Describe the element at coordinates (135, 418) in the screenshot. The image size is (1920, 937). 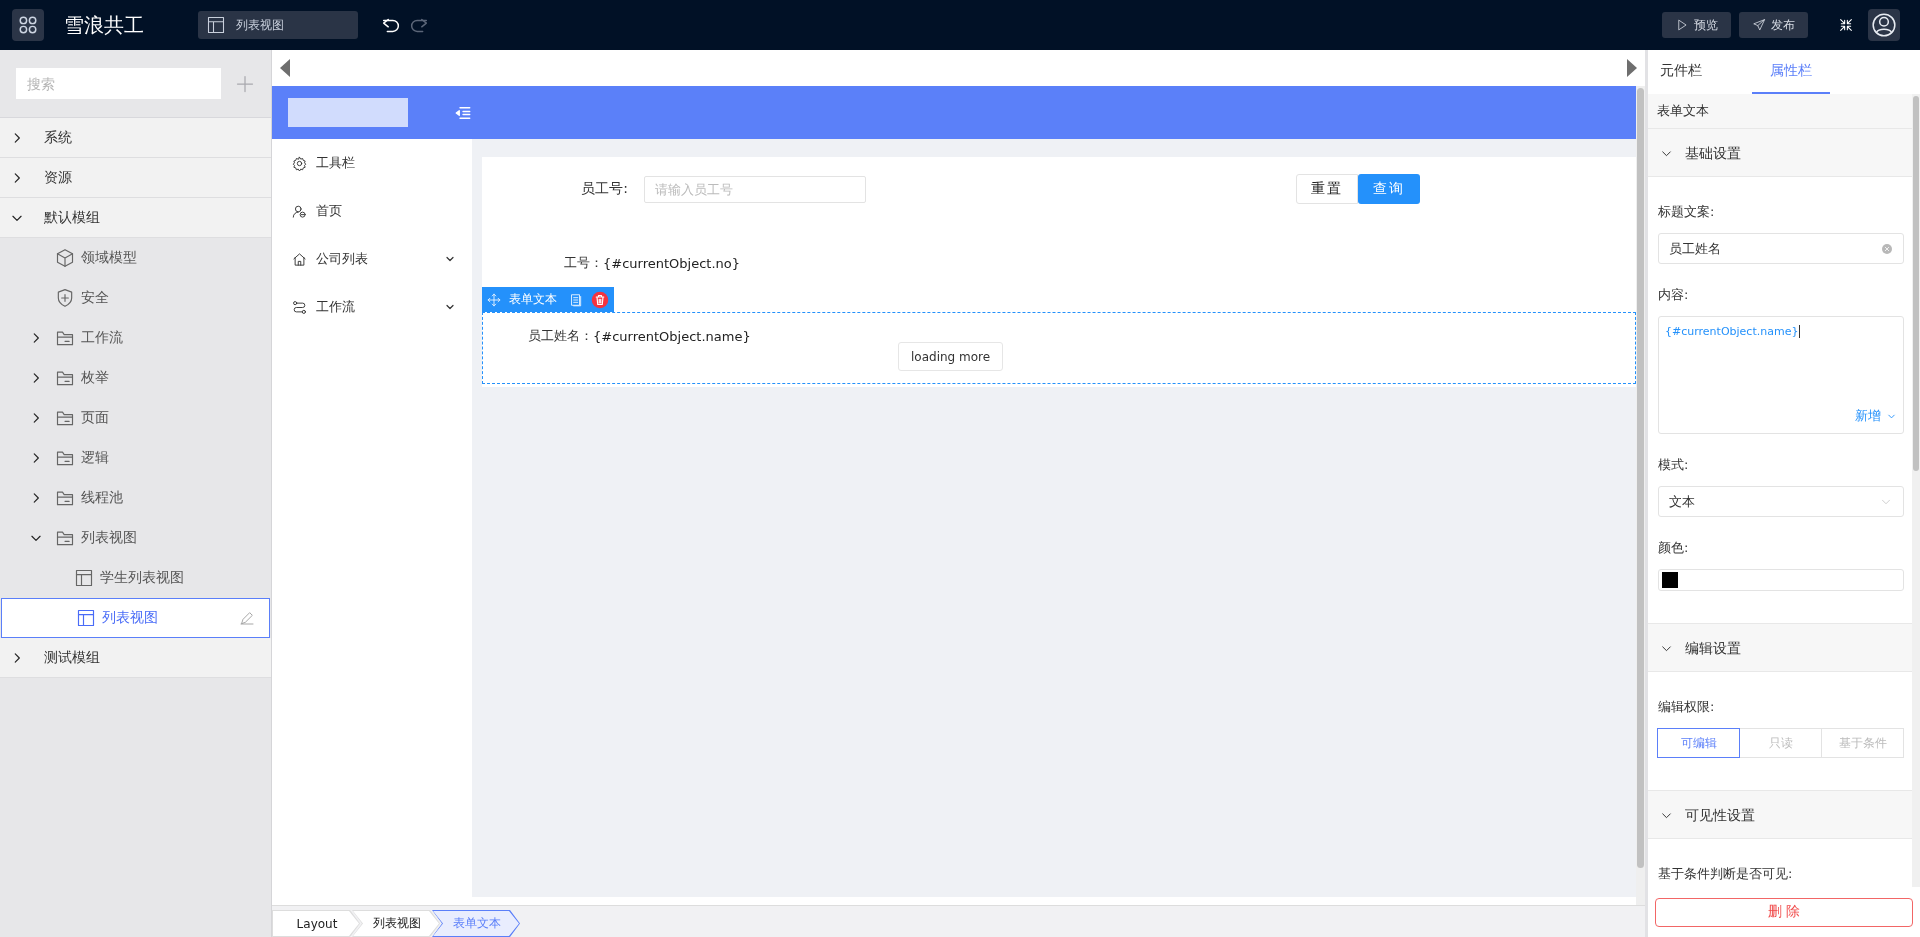
I see `tree-item: 页面` at that location.